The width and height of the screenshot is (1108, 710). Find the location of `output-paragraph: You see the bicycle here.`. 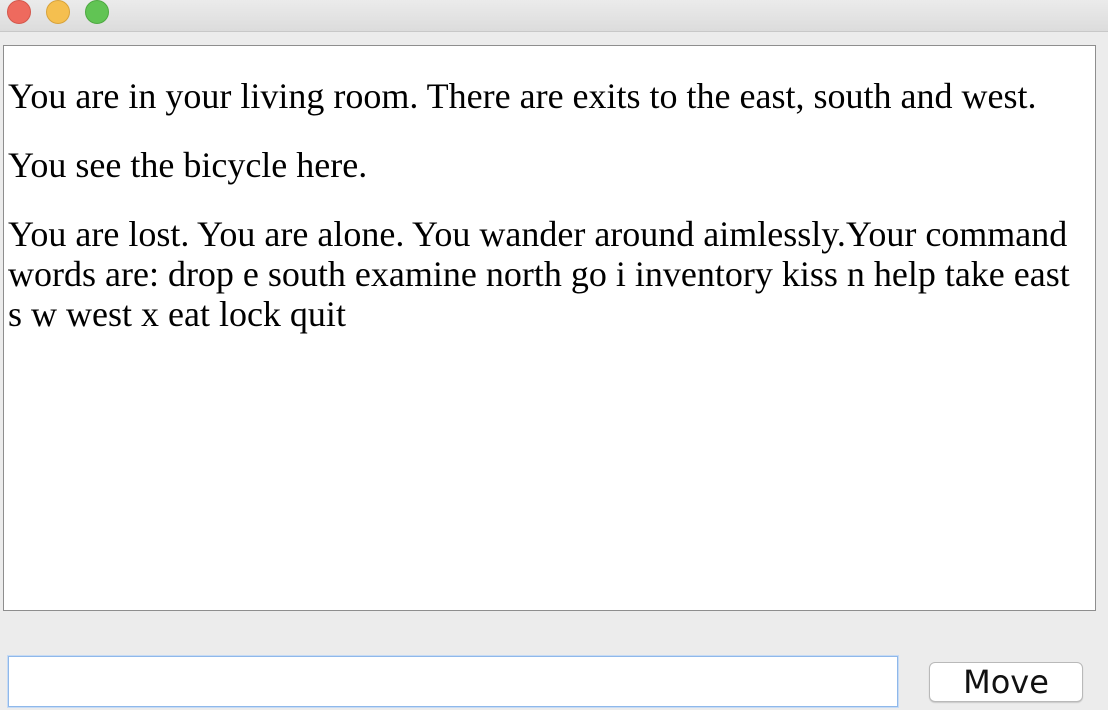

output-paragraph: You see the bicycle here. is located at coordinates (188, 165).